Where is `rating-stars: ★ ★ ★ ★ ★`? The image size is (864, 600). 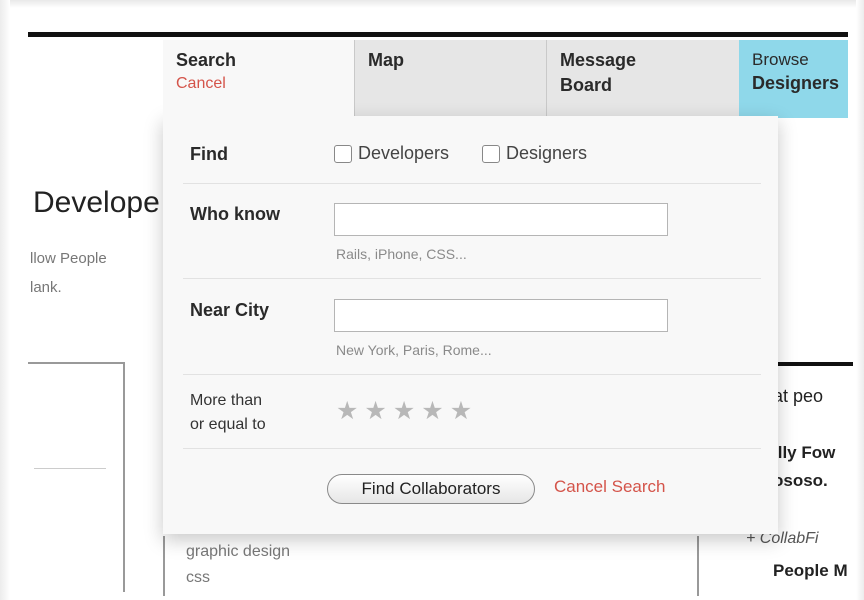
rating-stars: ★ ★ ★ ★ ★ is located at coordinates (404, 411).